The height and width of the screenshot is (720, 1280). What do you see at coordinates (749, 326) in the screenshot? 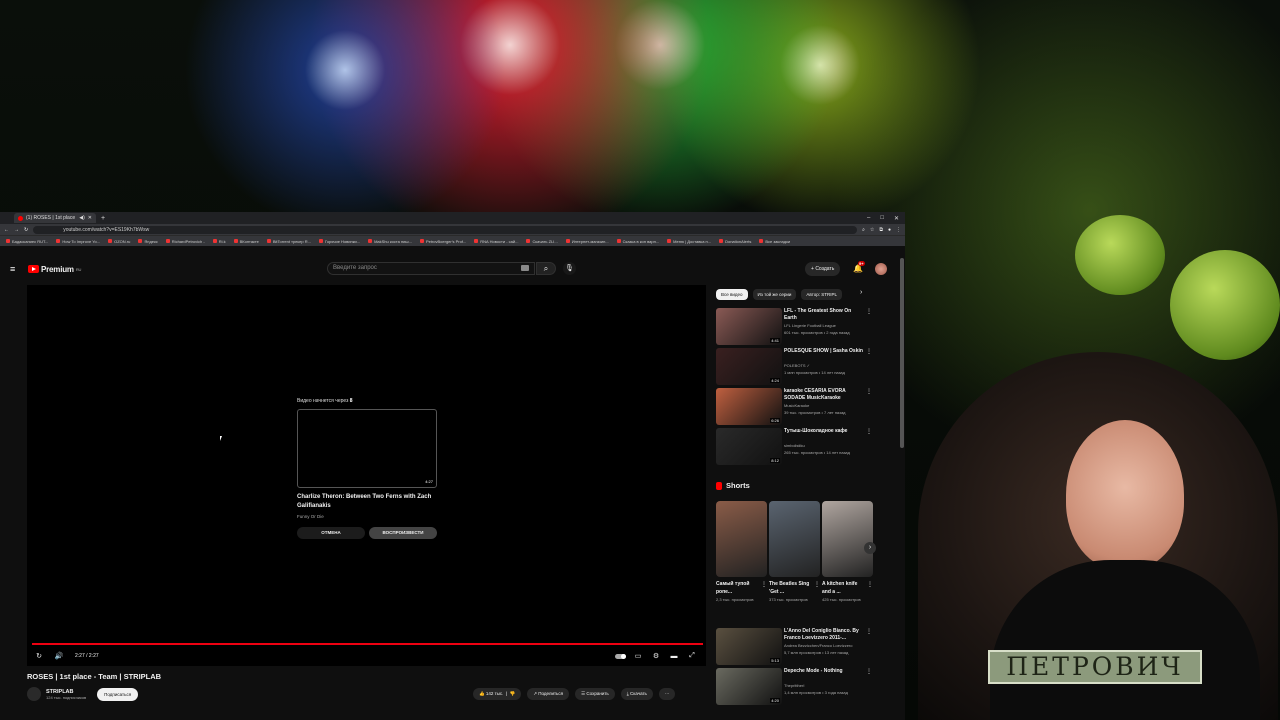
I see `video-thumbnail: 4:41` at bounding box center [749, 326].